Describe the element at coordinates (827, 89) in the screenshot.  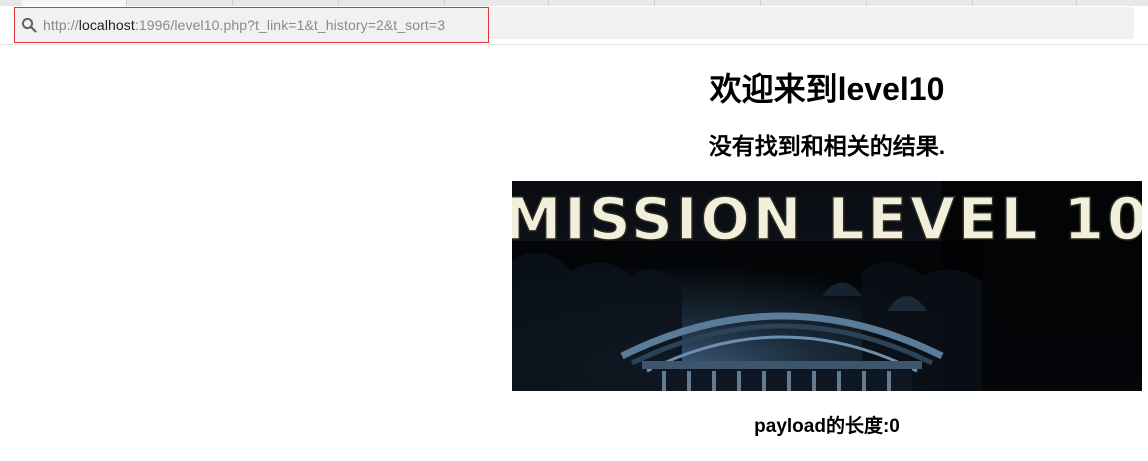
I see `page-title: 欢迎来到level10` at that location.